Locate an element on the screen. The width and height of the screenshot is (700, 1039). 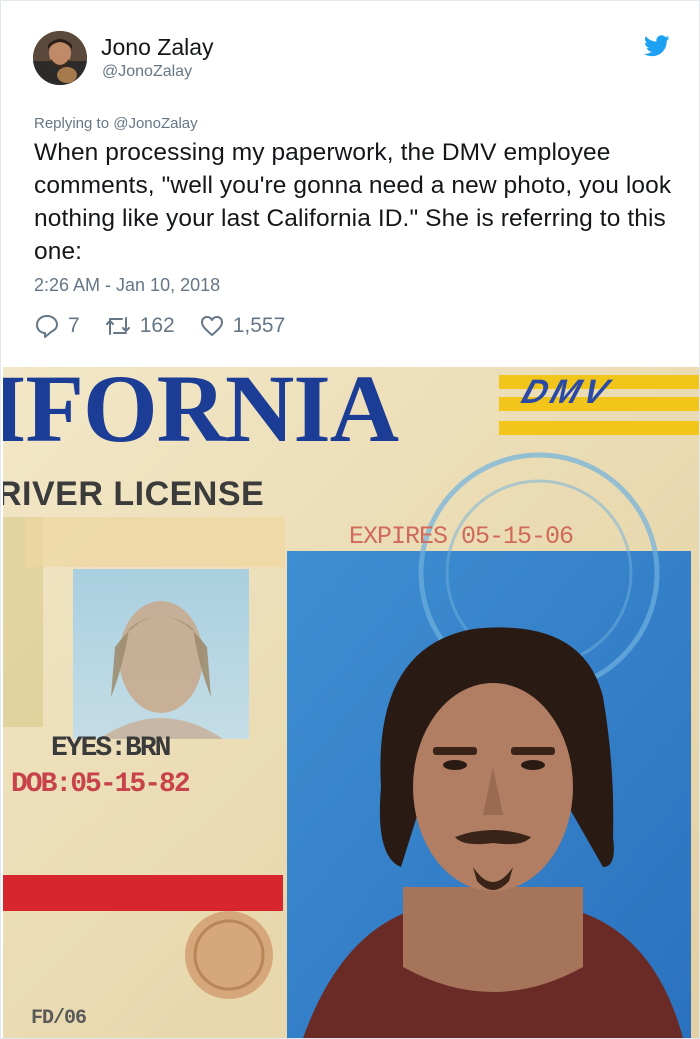
author-display-name: Jono Zalay is located at coordinates (157, 47).